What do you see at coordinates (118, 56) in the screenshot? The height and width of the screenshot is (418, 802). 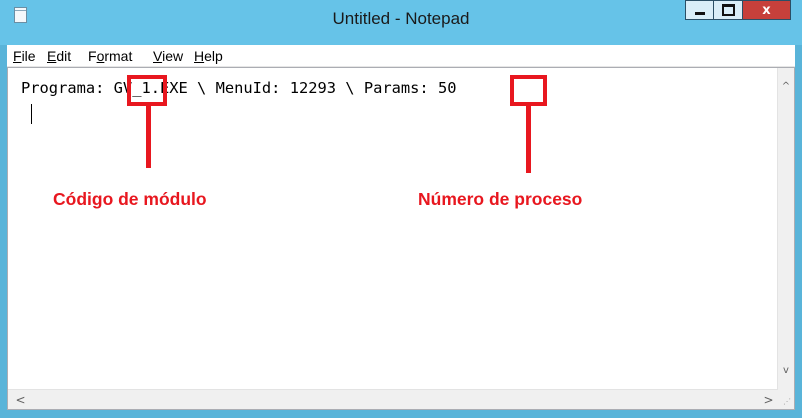 I see `menu-format-label: rmat` at bounding box center [118, 56].